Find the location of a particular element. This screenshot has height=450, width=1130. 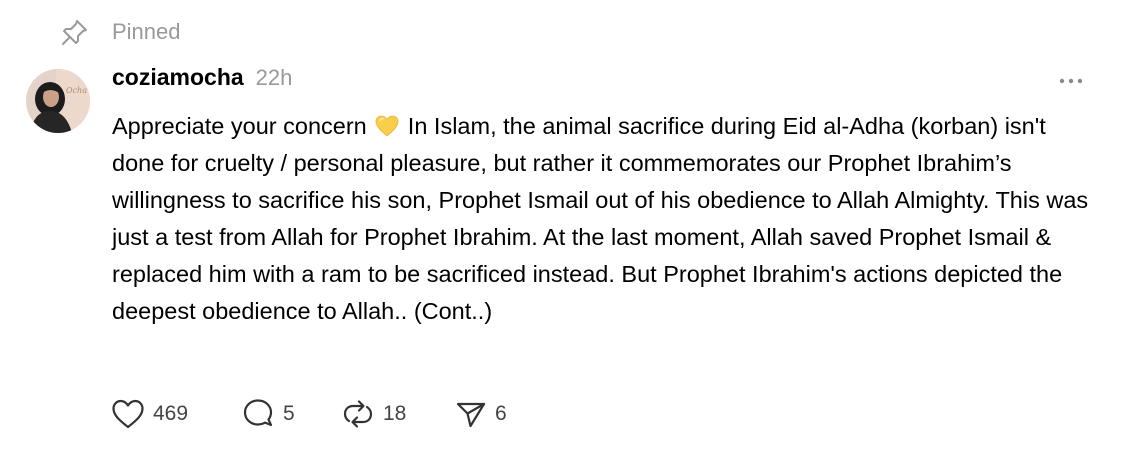

author-username: coziamocha is located at coordinates (178, 77).